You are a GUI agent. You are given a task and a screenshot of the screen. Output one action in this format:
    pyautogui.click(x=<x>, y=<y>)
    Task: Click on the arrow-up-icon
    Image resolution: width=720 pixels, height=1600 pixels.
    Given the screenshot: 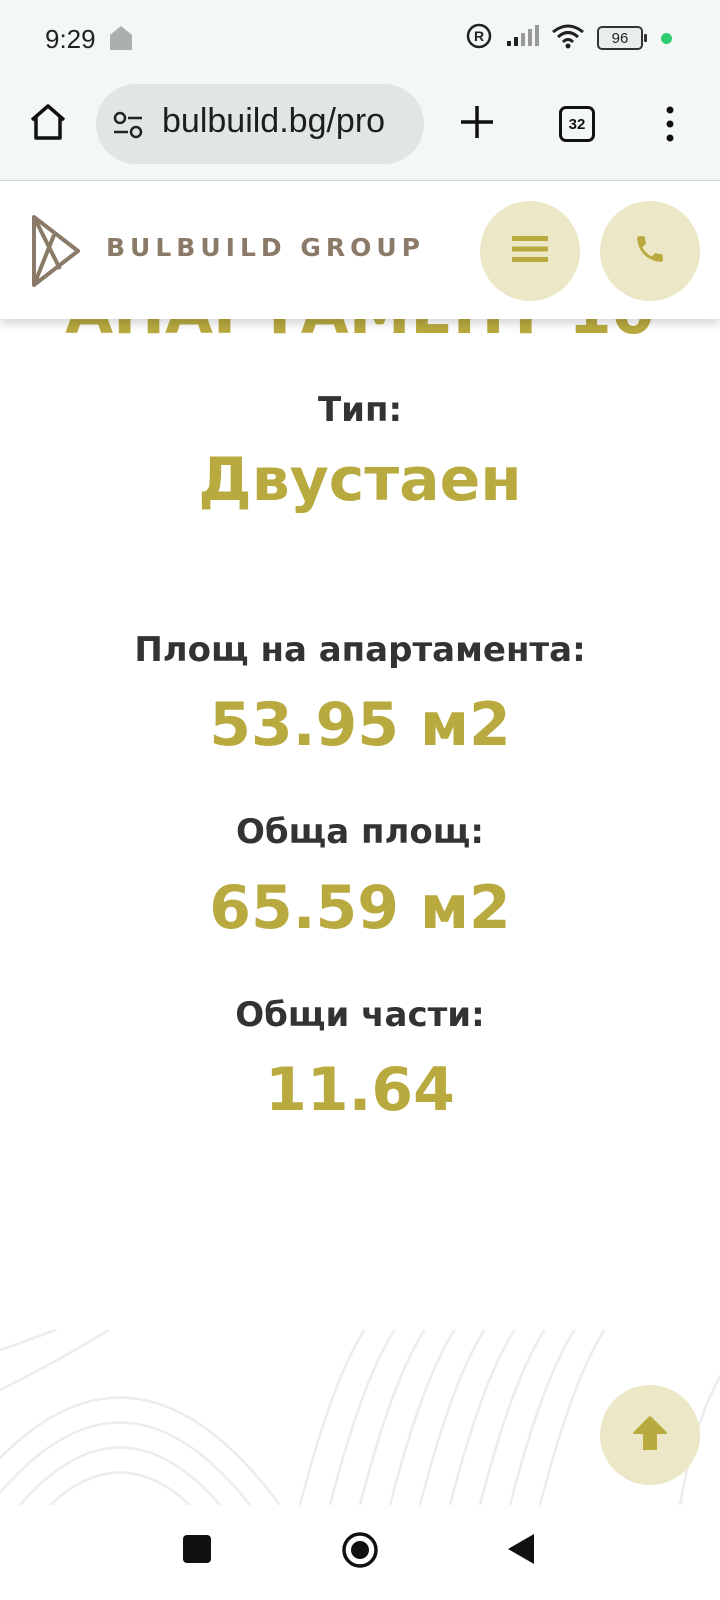 What is the action you would take?
    pyautogui.click(x=650, y=1435)
    